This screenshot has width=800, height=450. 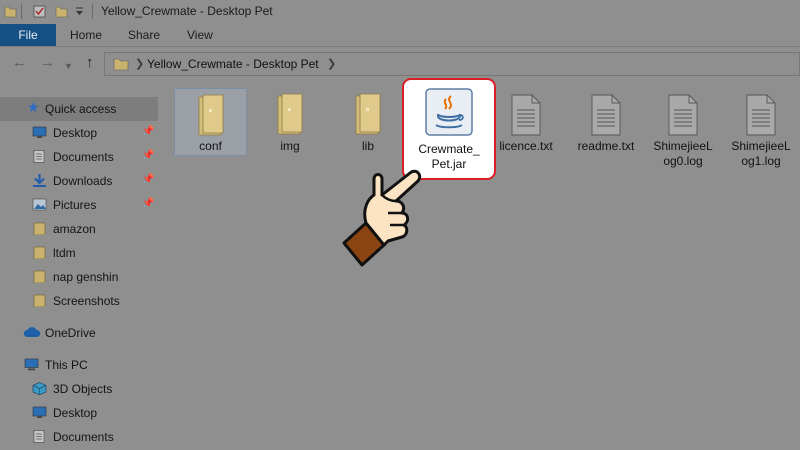 What do you see at coordinates (606, 146) in the screenshot?
I see `file-name: readme.txt` at bounding box center [606, 146].